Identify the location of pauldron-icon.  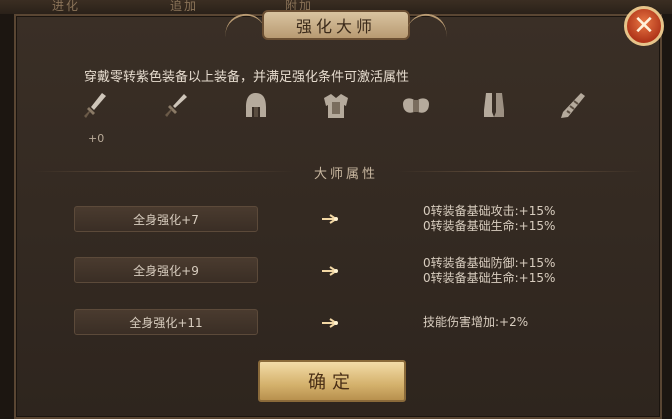
(416, 105).